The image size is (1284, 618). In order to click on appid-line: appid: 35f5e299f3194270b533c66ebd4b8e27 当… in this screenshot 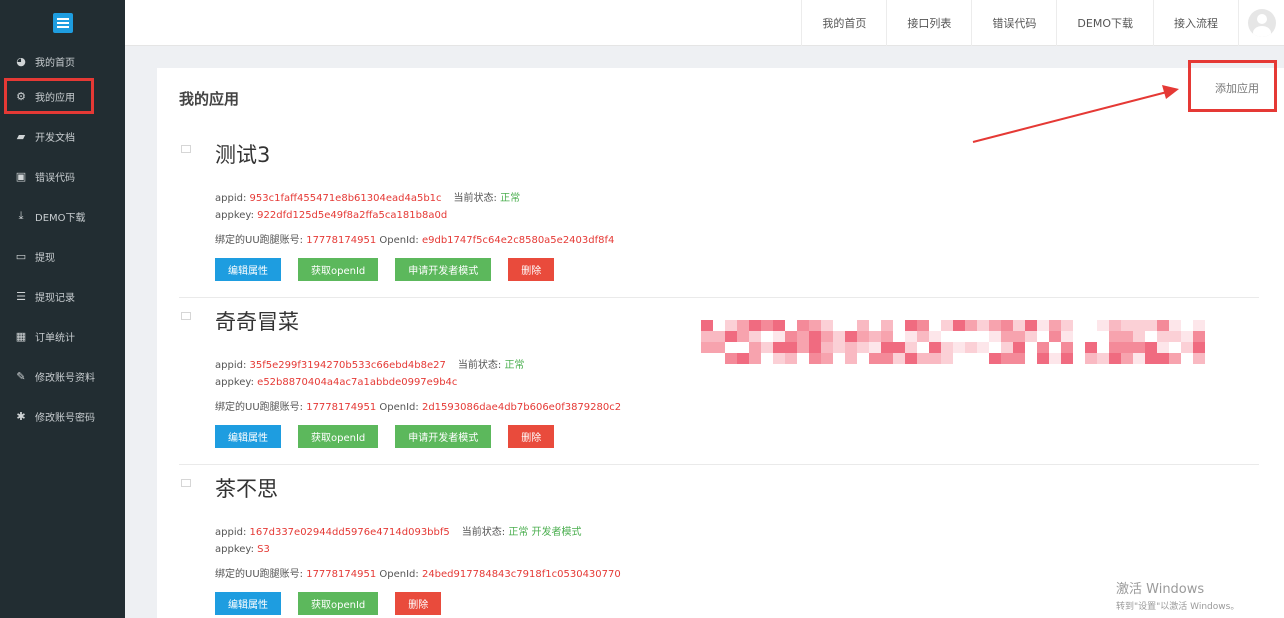, I will do `click(369, 363)`.